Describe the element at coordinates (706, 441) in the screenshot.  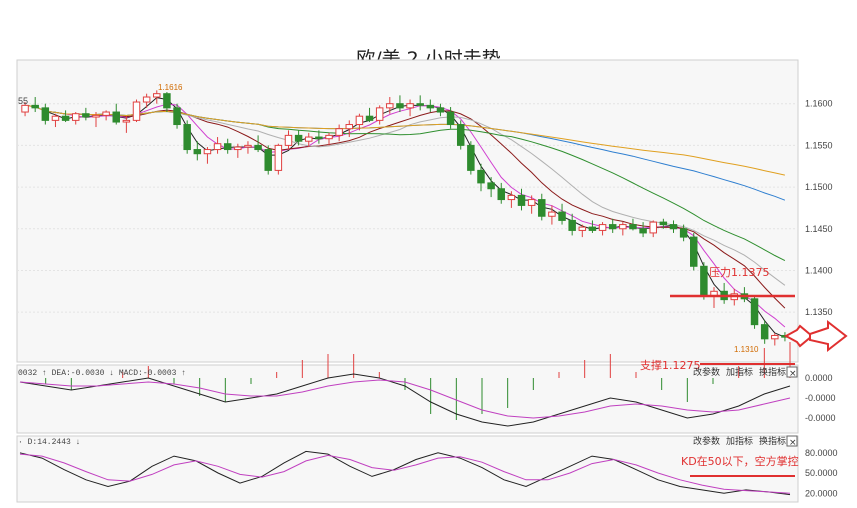
I see `kd-change-params-button: 改参数` at that location.